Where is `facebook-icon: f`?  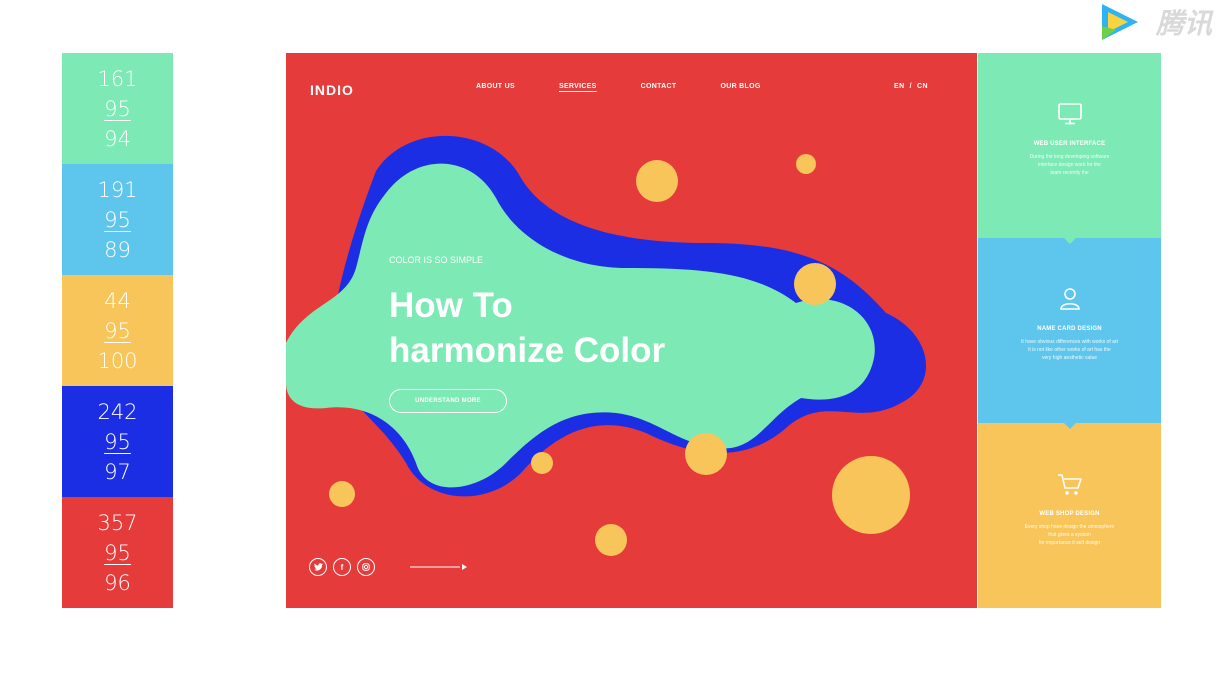 facebook-icon: f is located at coordinates (342, 567).